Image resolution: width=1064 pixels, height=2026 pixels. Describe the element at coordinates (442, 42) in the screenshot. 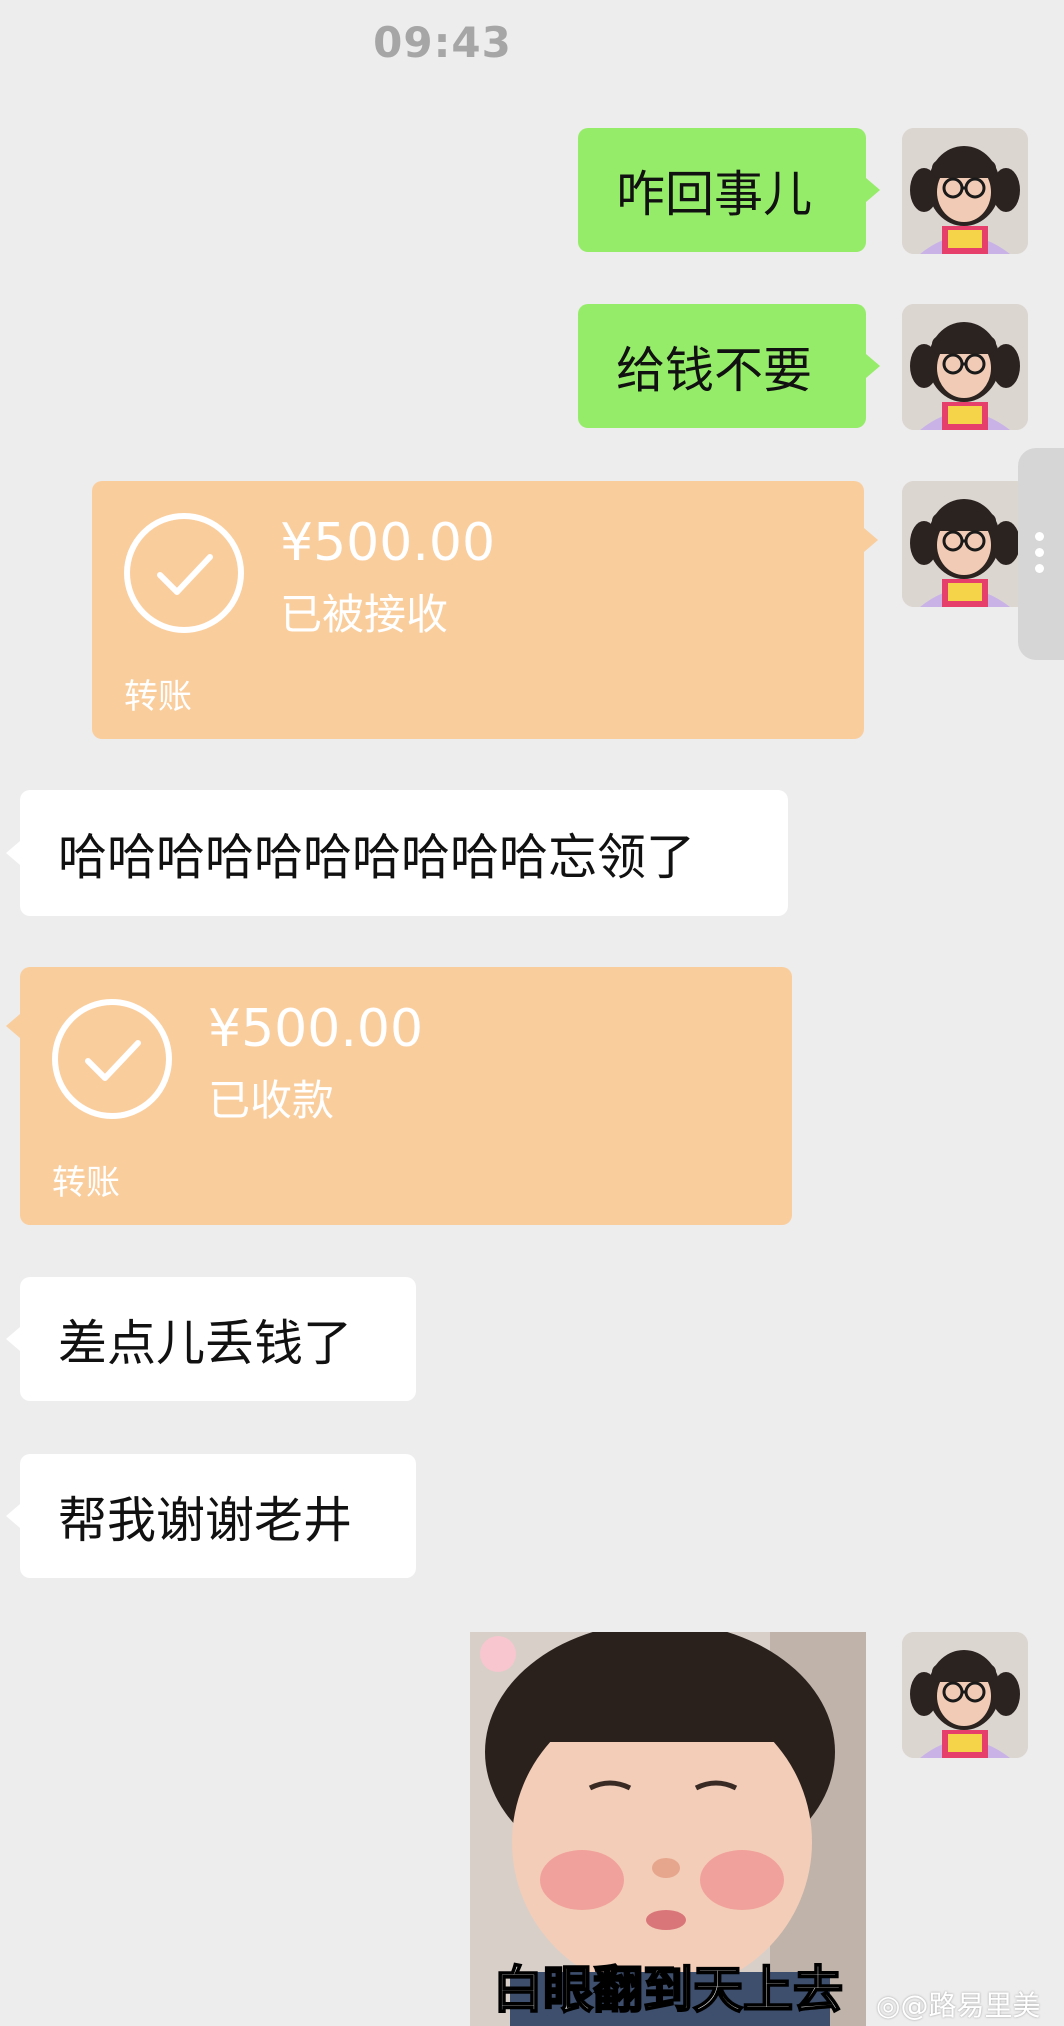

I see `message-timestamp: 09:43` at that location.